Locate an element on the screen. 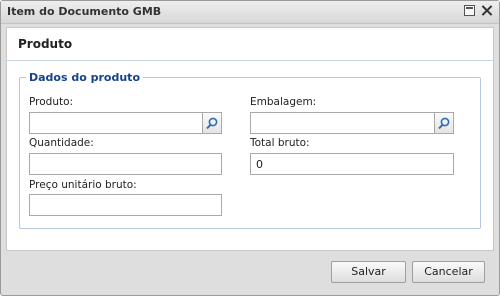 This screenshot has width=500, height=296. embalagem-lookup-button is located at coordinates (444, 123).